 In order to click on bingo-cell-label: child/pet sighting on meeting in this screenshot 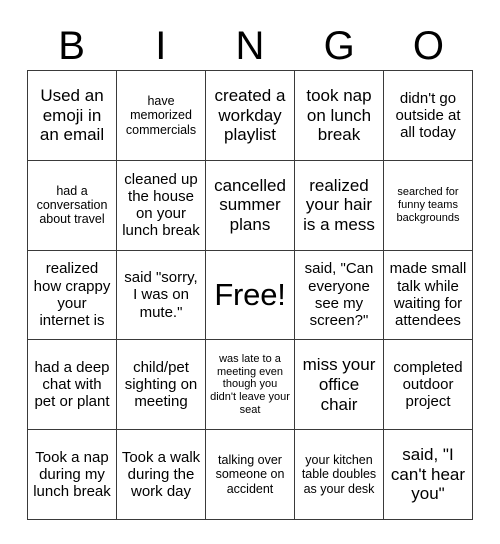, I will do `click(161, 384)`.